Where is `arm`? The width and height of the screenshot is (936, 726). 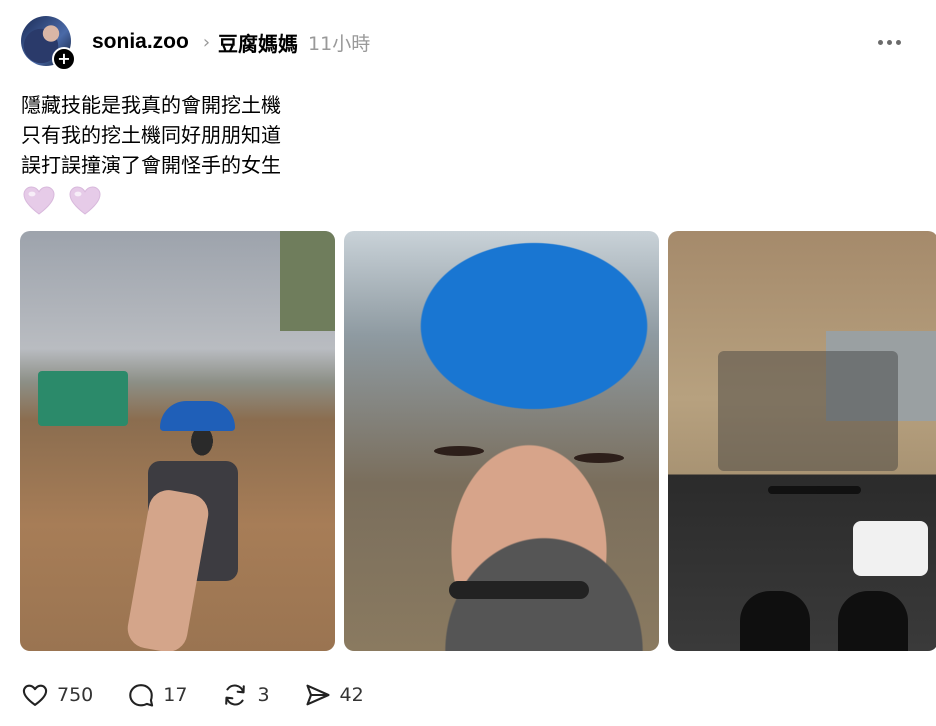
arm is located at coordinates (168, 569).